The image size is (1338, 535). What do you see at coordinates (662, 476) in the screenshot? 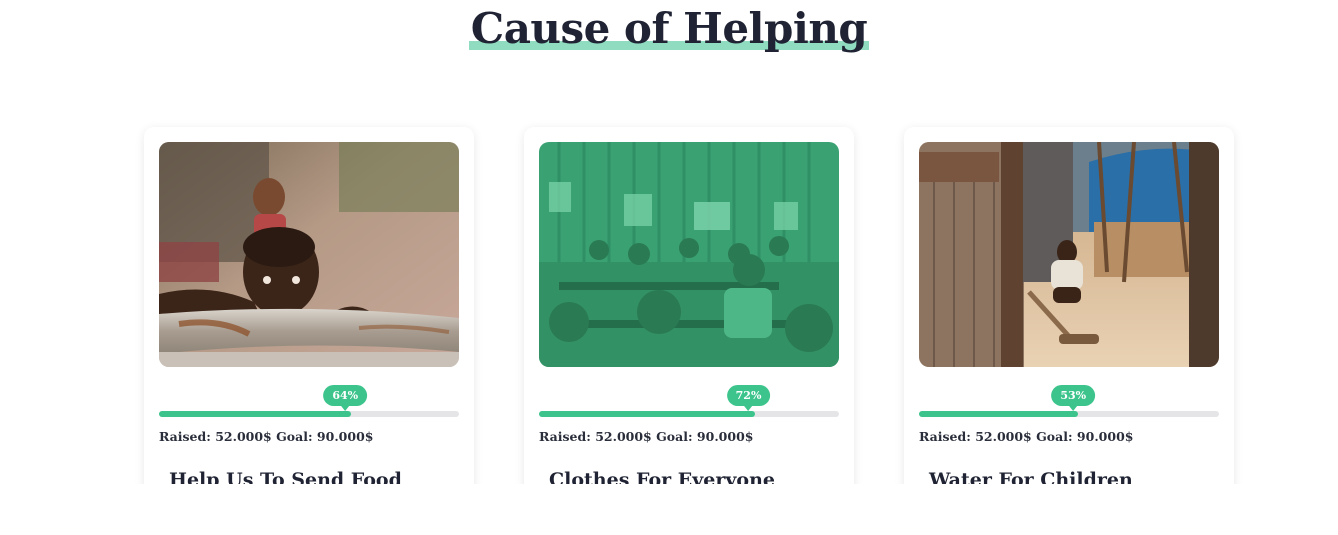
I see `cause-title-link: Clothes For Everyone` at bounding box center [662, 476].